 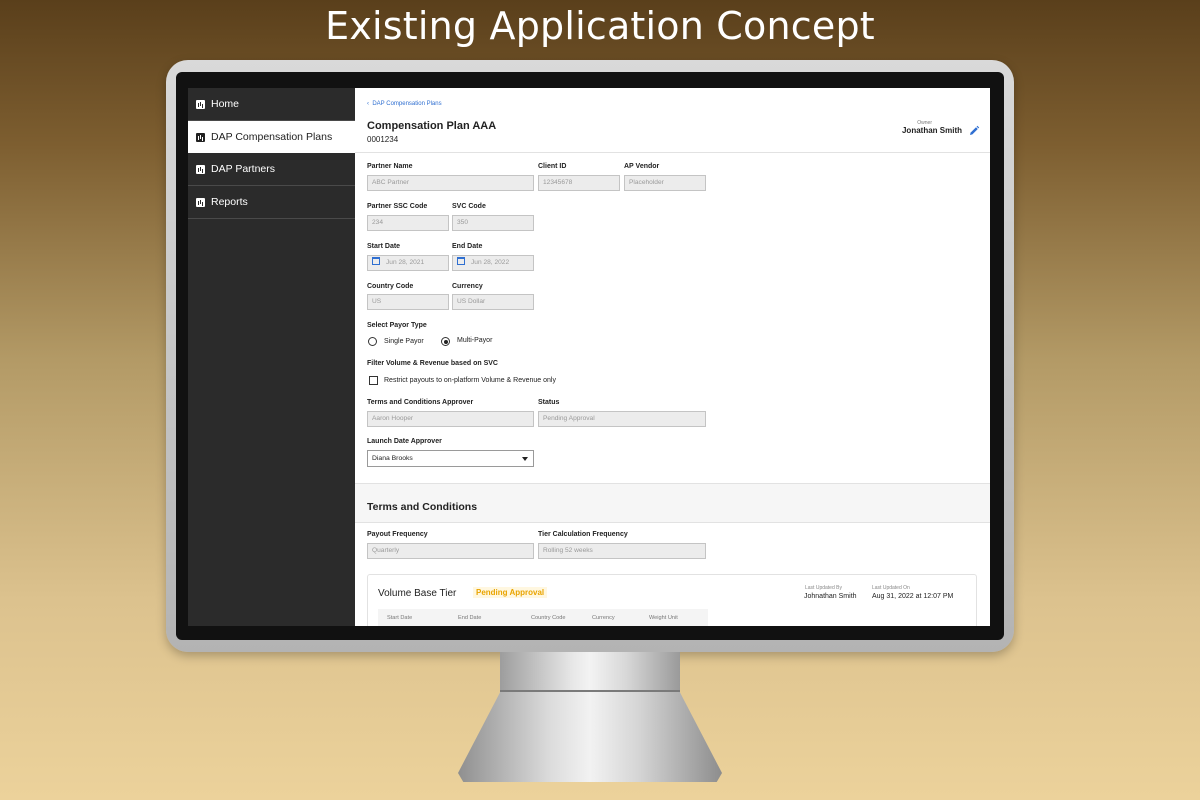 I want to click on updated-by-label: Last Updated By, so click(x=823, y=588).